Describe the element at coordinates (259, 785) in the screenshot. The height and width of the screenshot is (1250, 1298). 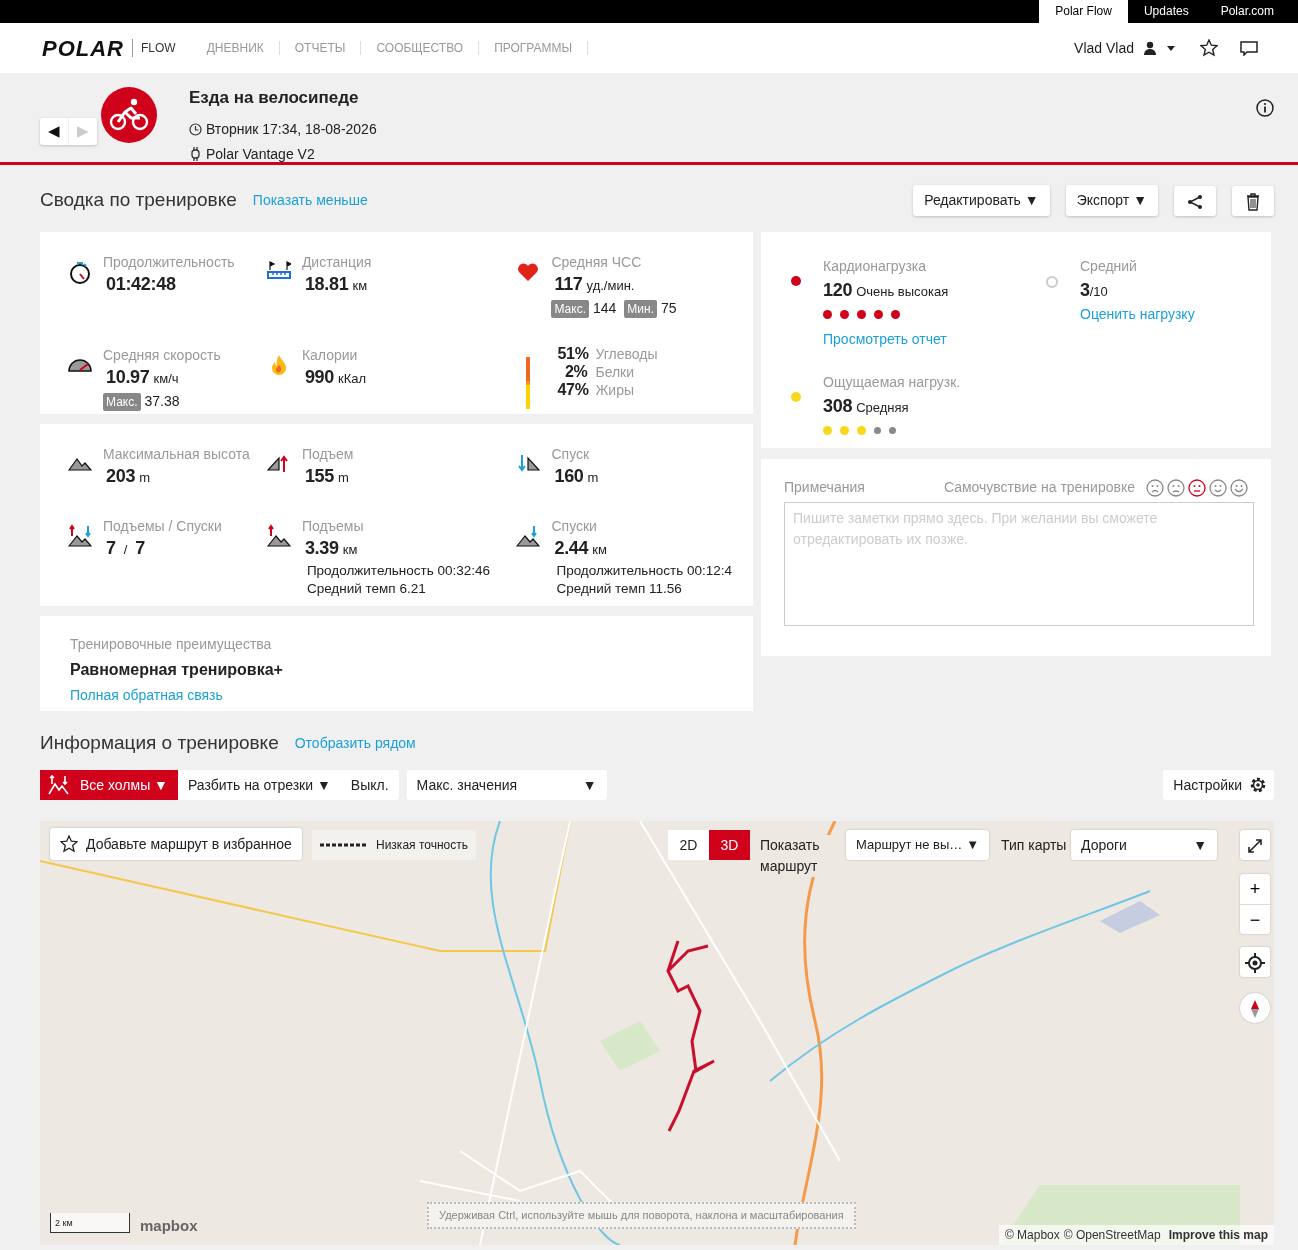
I see `split-dropdown: Разбить на отрезки ▼` at that location.